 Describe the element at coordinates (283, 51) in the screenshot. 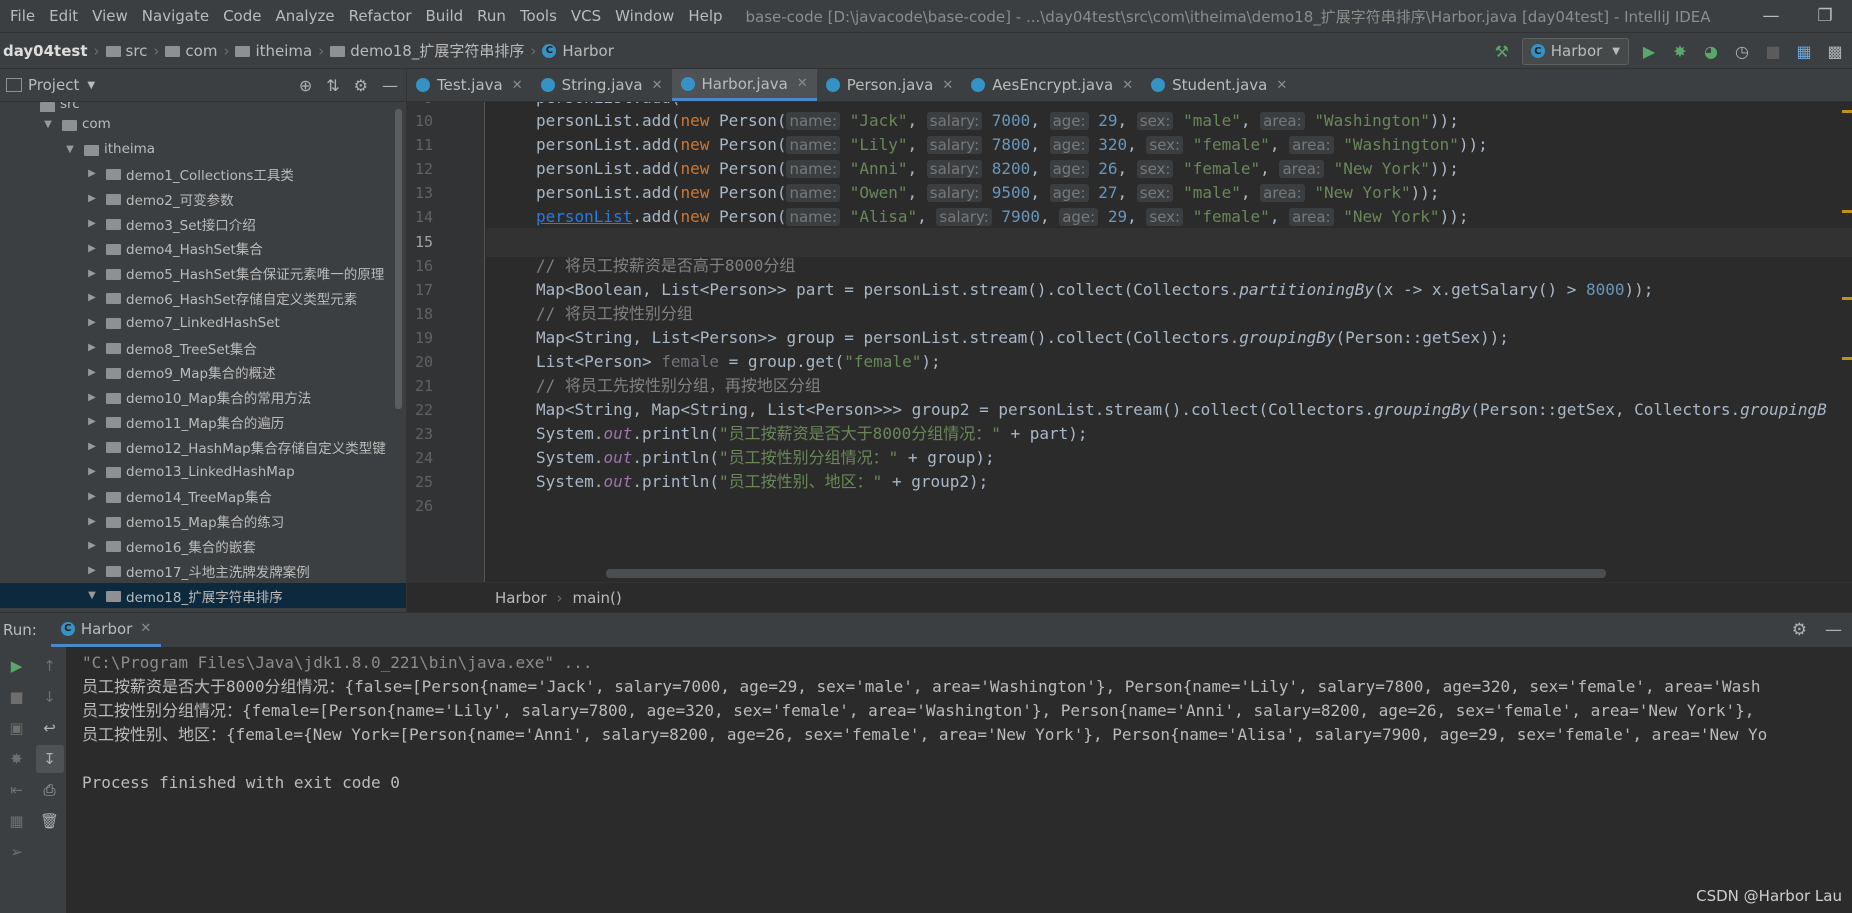

I see `breadcrumb-itheima: itheima` at that location.